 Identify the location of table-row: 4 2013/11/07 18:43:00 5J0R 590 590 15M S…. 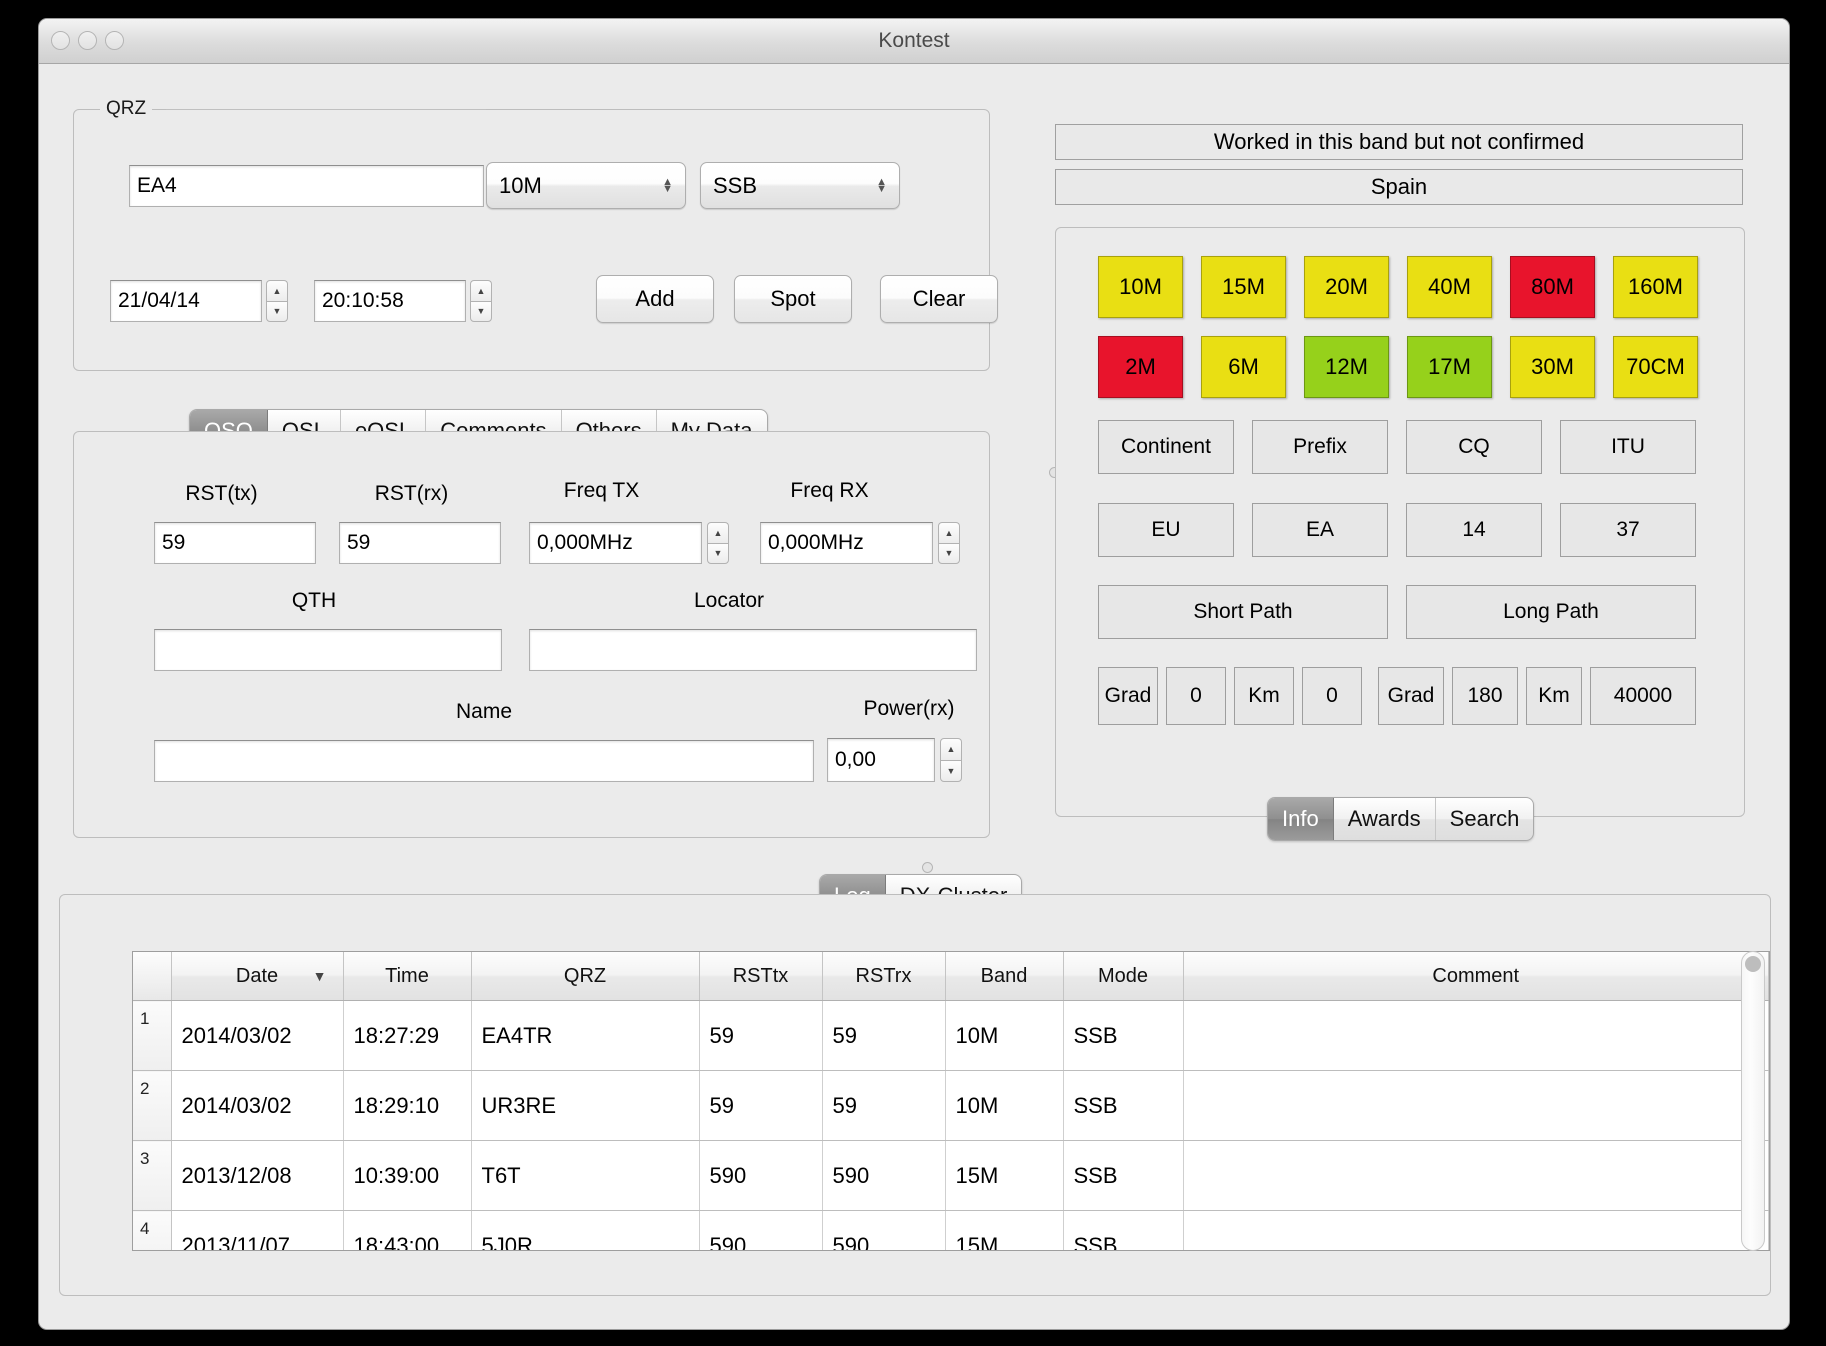
(951, 1230).